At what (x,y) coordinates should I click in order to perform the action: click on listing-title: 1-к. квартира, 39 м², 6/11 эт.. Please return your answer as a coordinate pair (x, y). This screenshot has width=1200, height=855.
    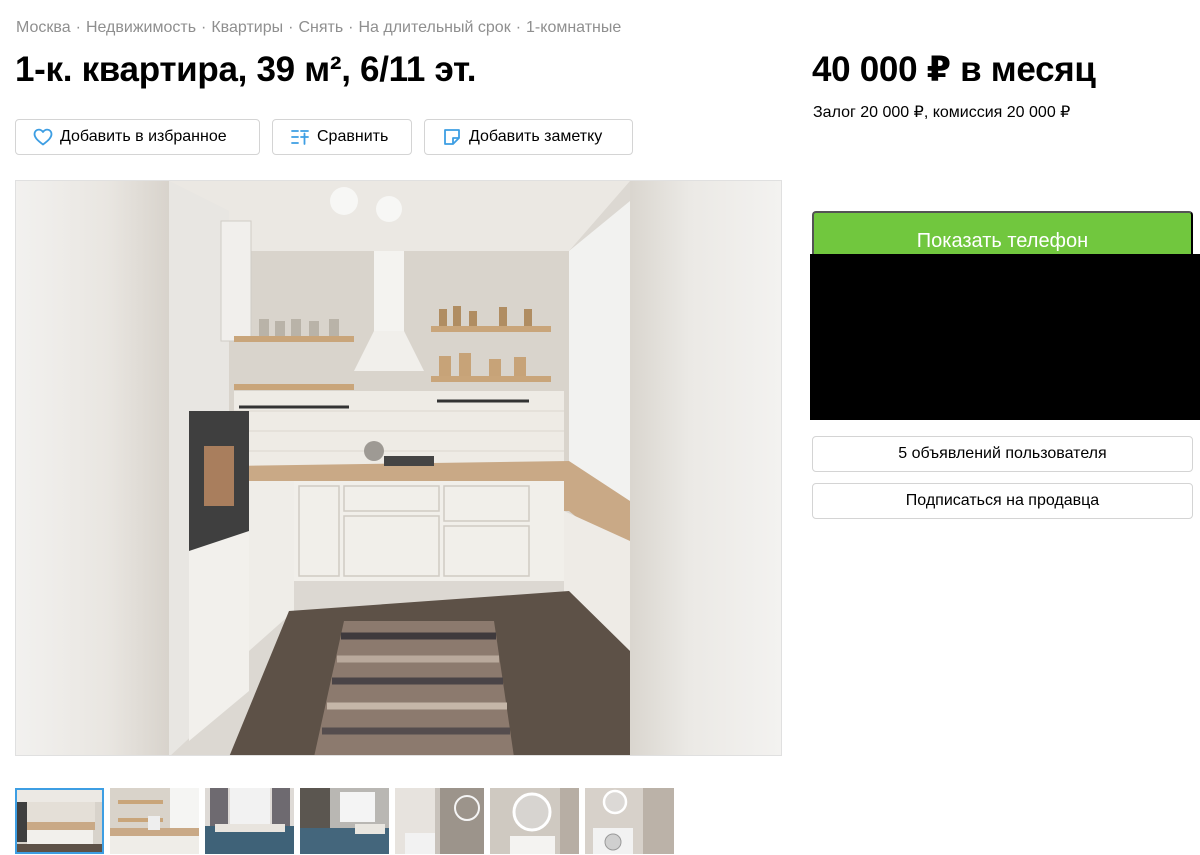
    Looking at the image, I should click on (246, 69).